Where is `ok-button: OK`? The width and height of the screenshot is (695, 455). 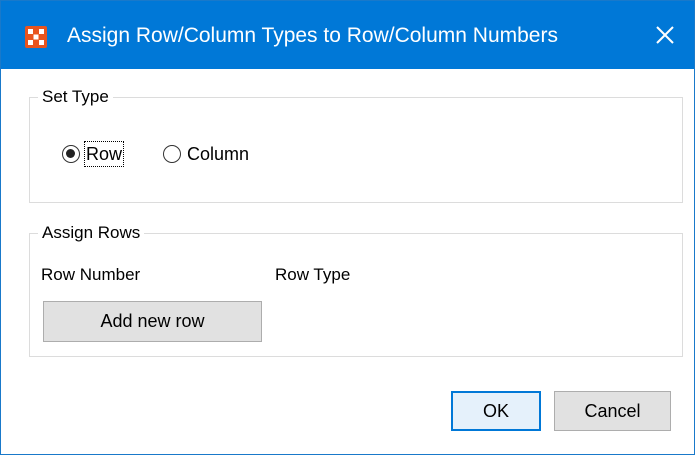 ok-button: OK is located at coordinates (496, 411).